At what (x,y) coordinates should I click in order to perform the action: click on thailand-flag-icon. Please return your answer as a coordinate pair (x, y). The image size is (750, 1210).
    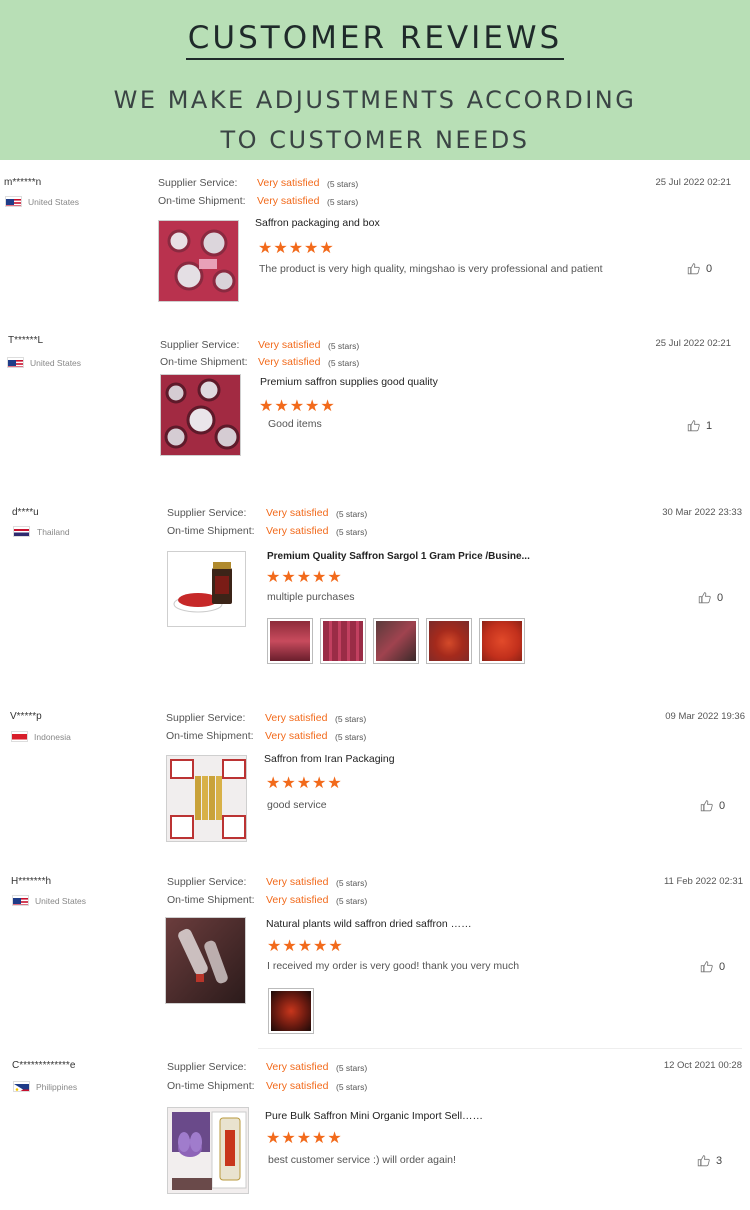
    Looking at the image, I should click on (21, 531).